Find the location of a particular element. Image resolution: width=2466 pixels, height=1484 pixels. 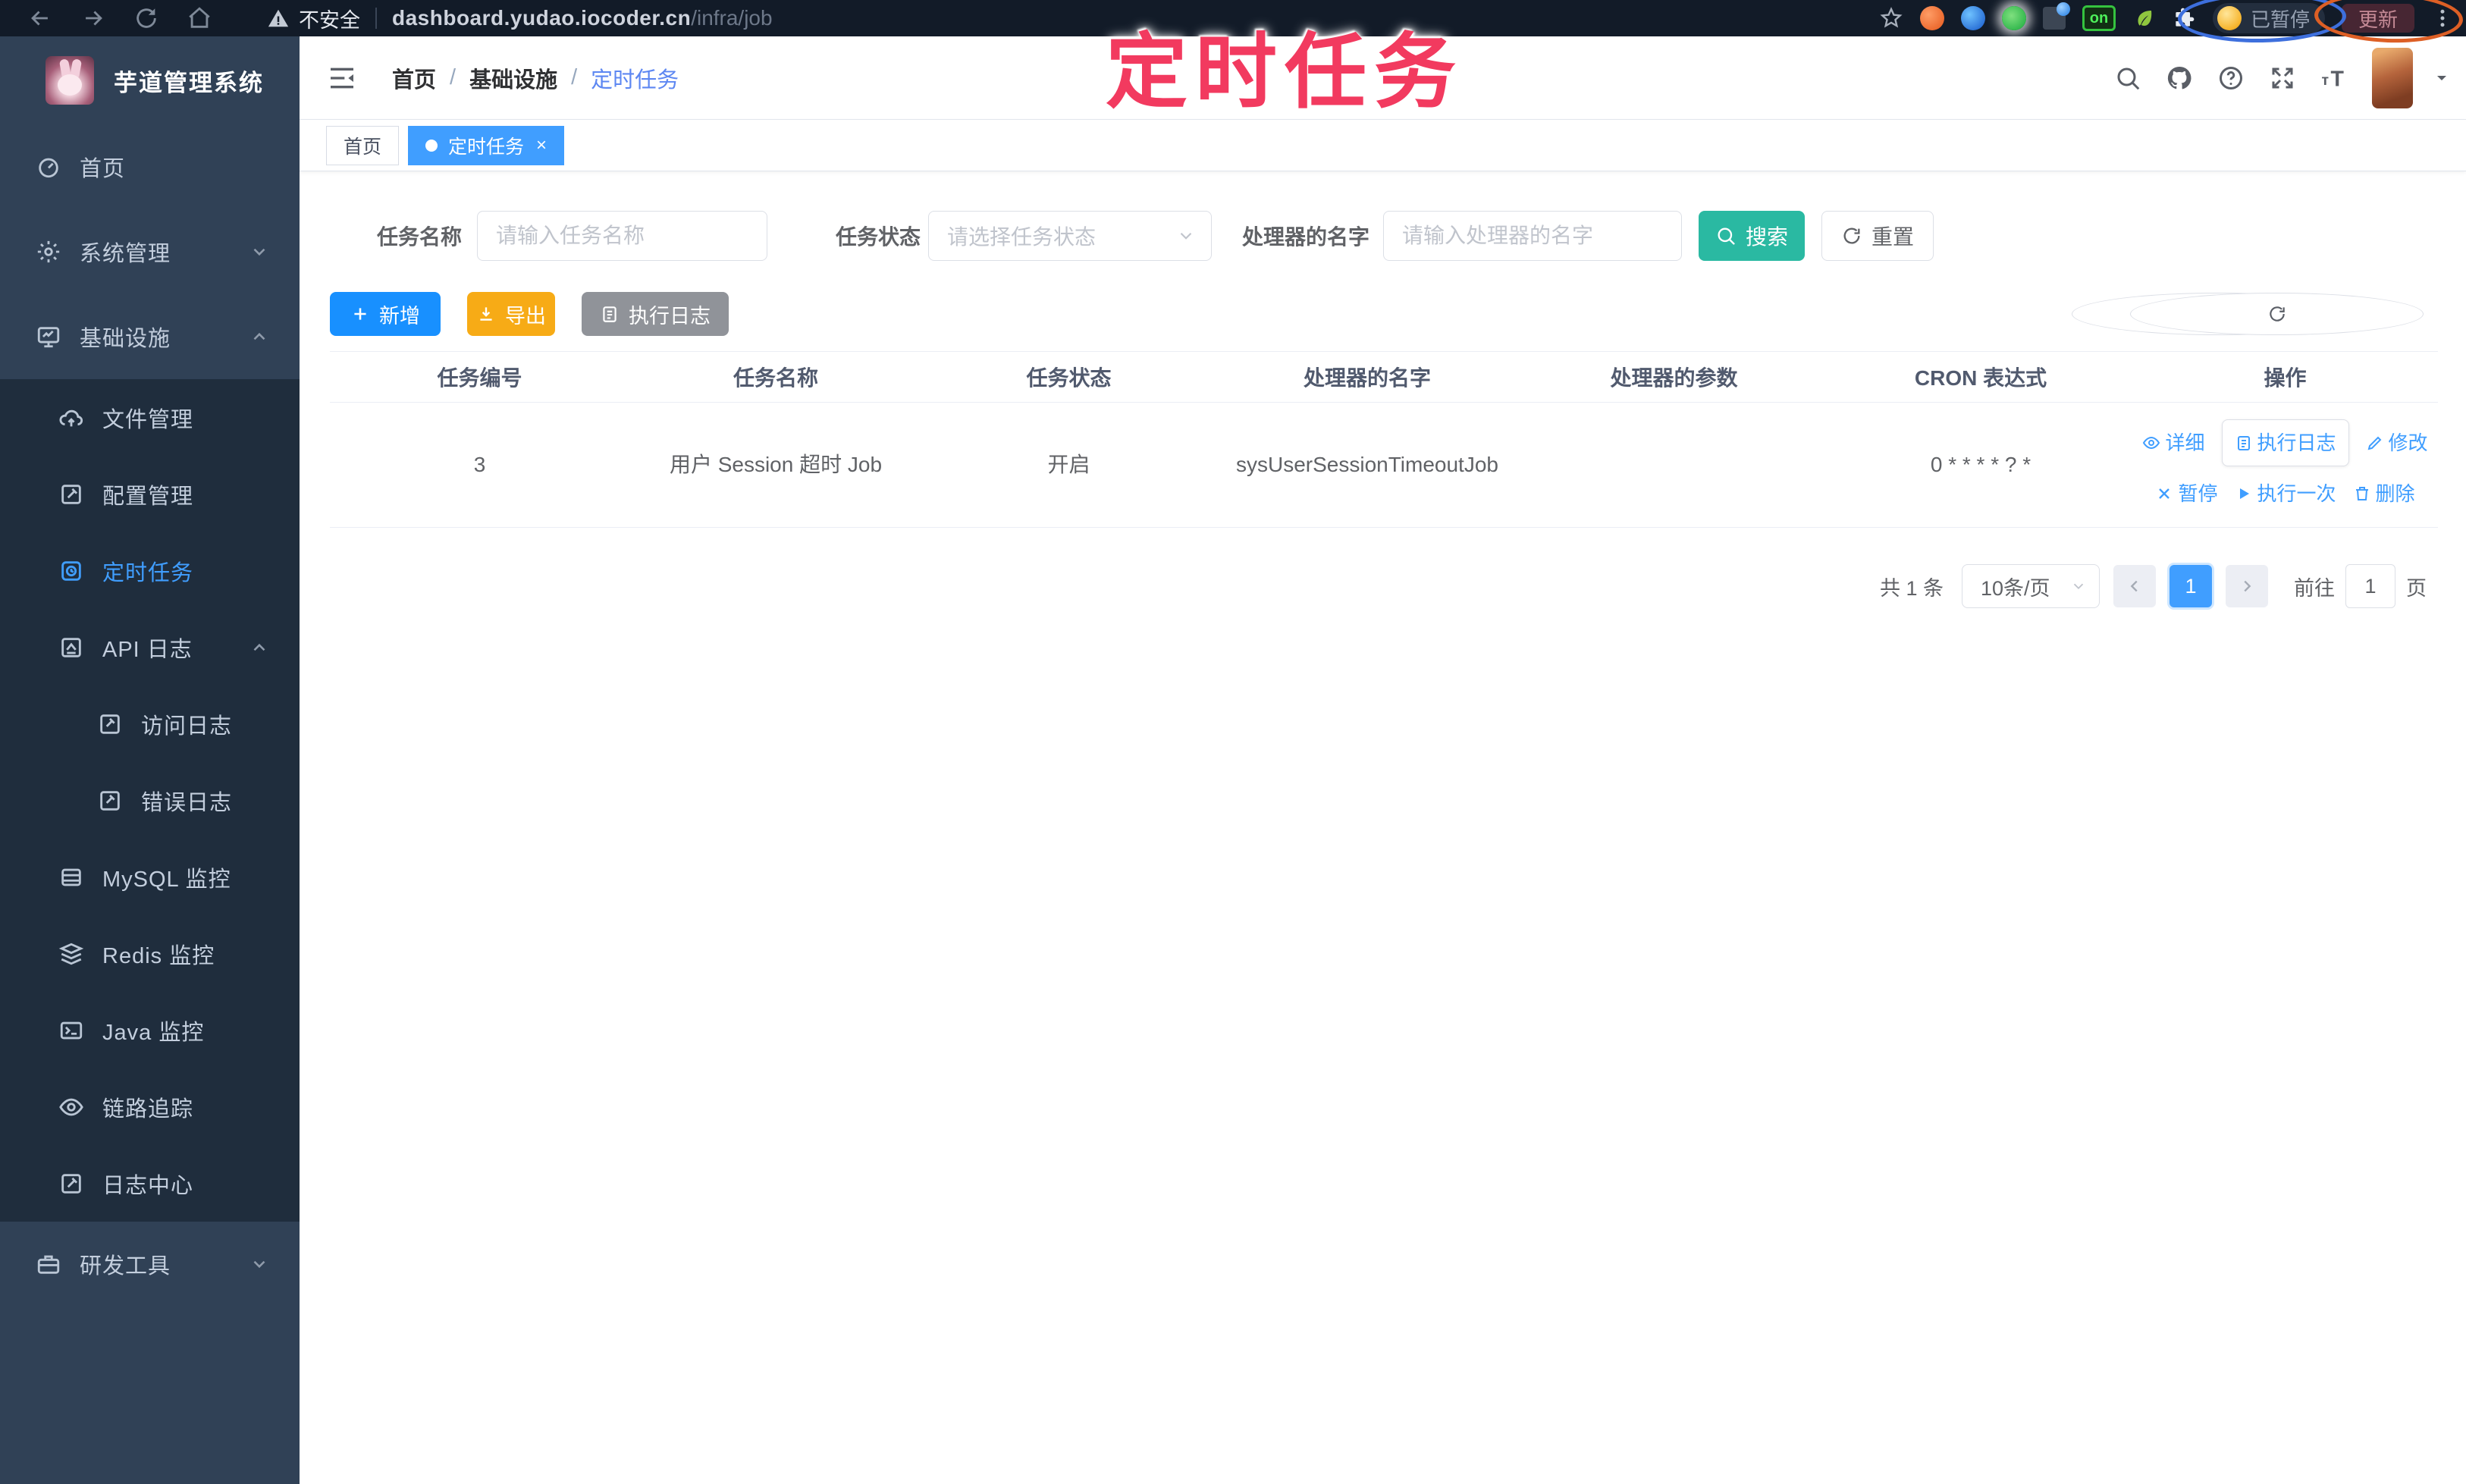

clipboard-list-icon is located at coordinates (609, 314).